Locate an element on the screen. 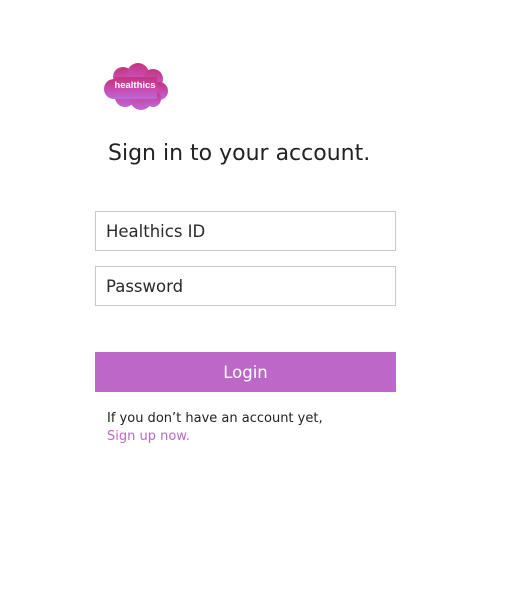  signup-link: Sign up now. is located at coordinates (148, 436).